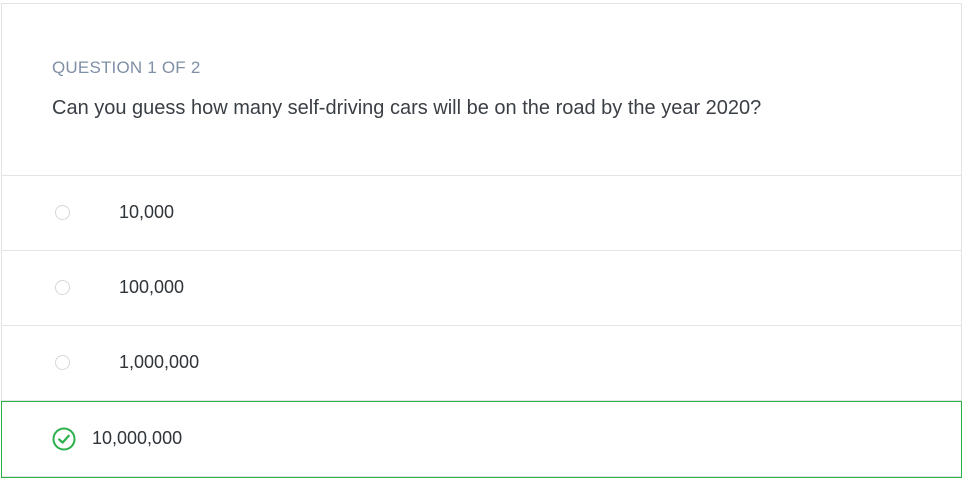 This screenshot has height=479, width=965. Describe the element at coordinates (152, 287) in the screenshot. I see `answer-label: 100,000` at that location.